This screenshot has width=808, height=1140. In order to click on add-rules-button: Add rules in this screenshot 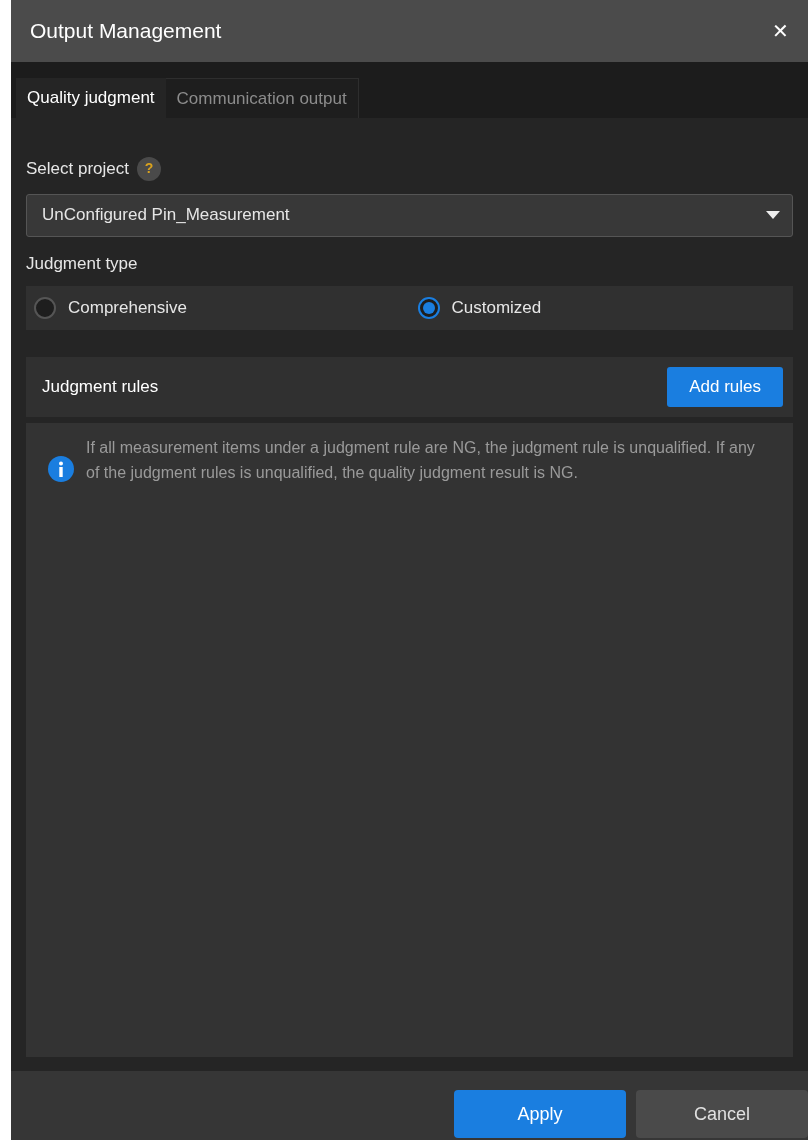, I will do `click(725, 387)`.